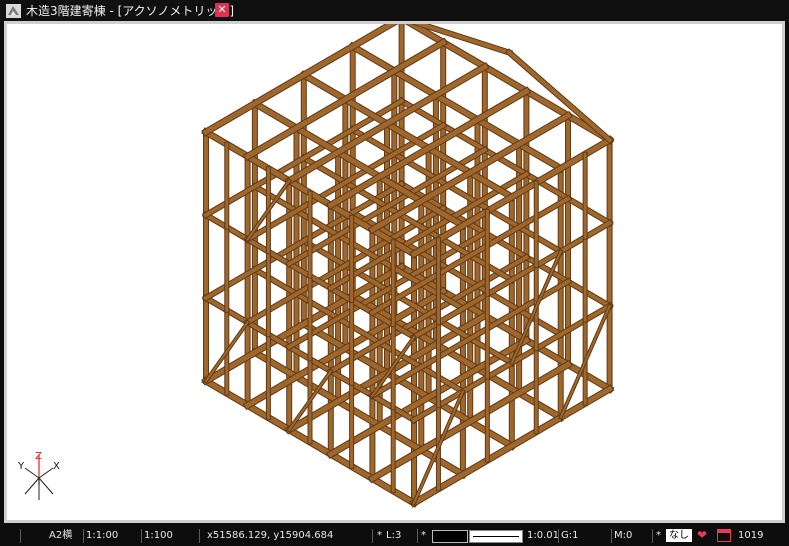  What do you see at coordinates (222, 10) in the screenshot?
I see `close-button: ✕` at bounding box center [222, 10].